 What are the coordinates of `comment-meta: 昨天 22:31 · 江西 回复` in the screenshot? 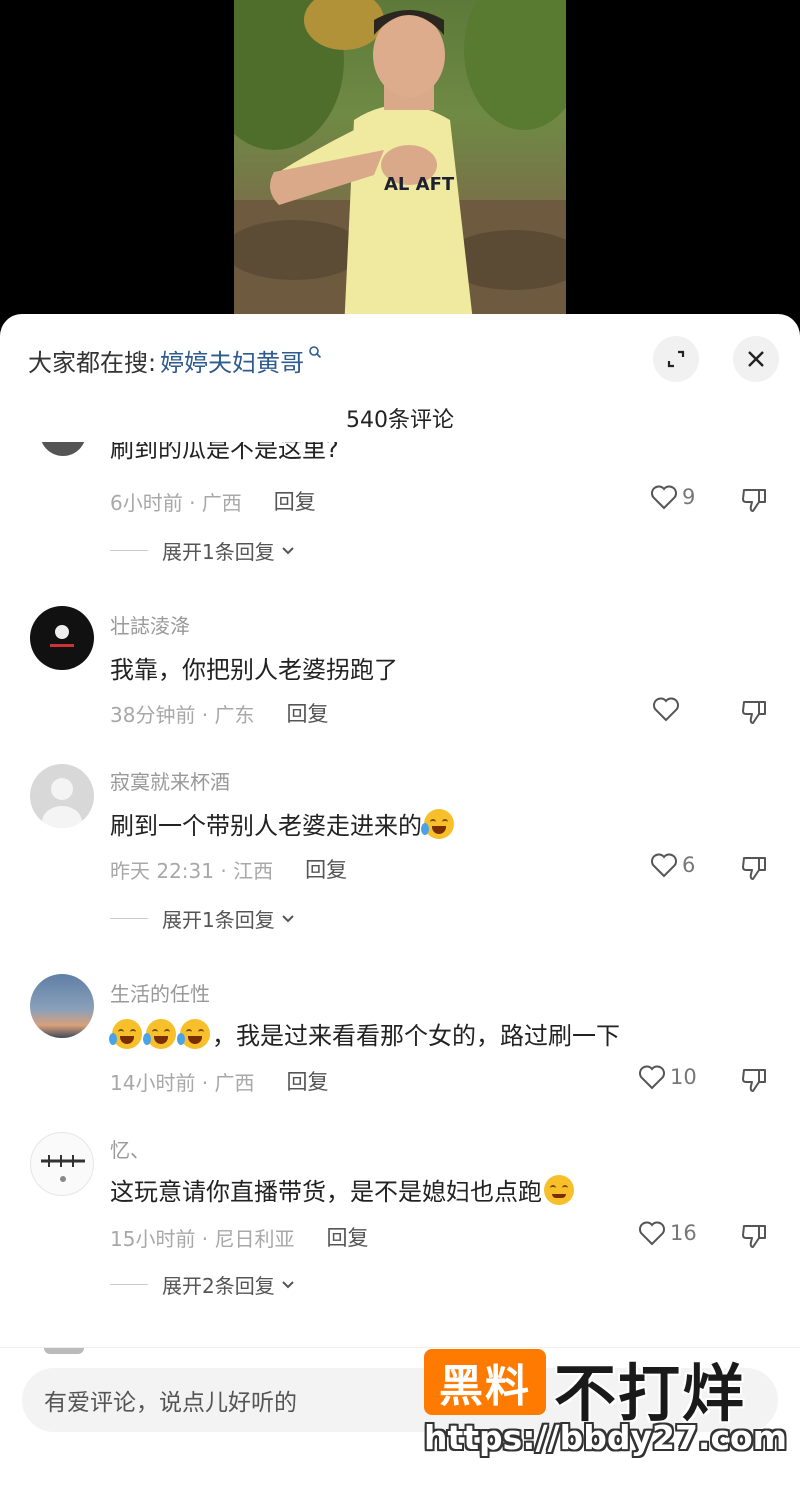 It's located at (228, 869).